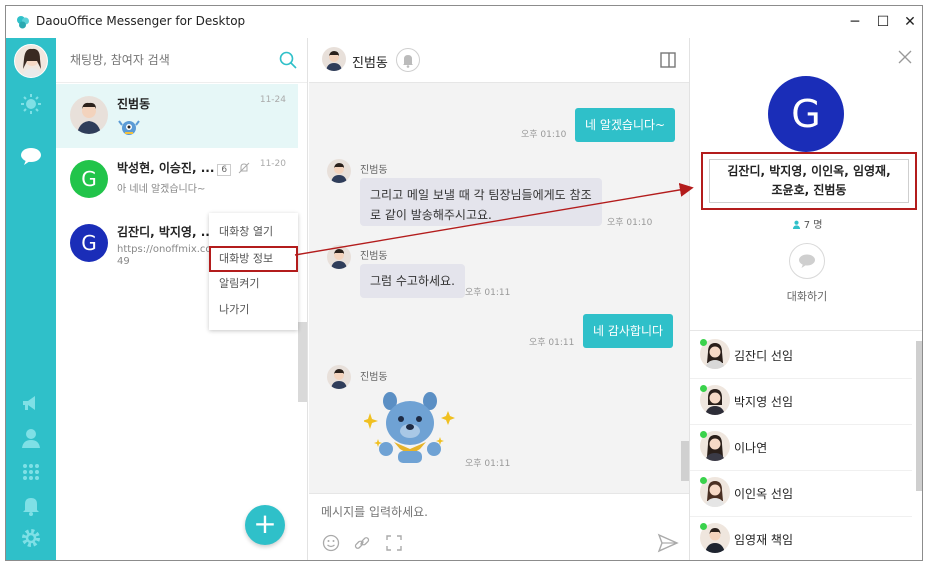  Describe the element at coordinates (177, 180) in the screenshot. I see `room-item: G 박성현, 이승진, ... 6 11-20 아 네네 알겠습니다~` at that location.